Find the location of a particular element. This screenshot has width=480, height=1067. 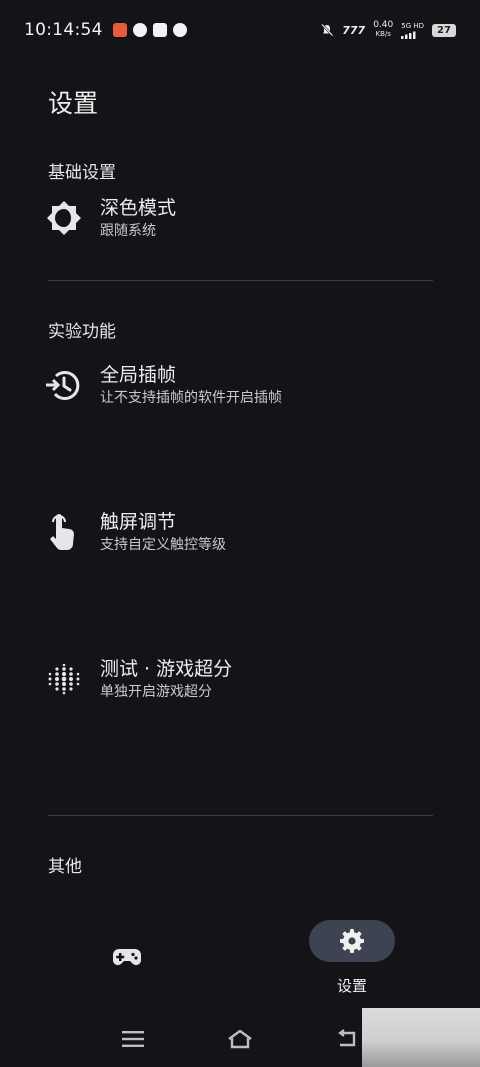

nav-settings-tab is located at coordinates (352, 941).